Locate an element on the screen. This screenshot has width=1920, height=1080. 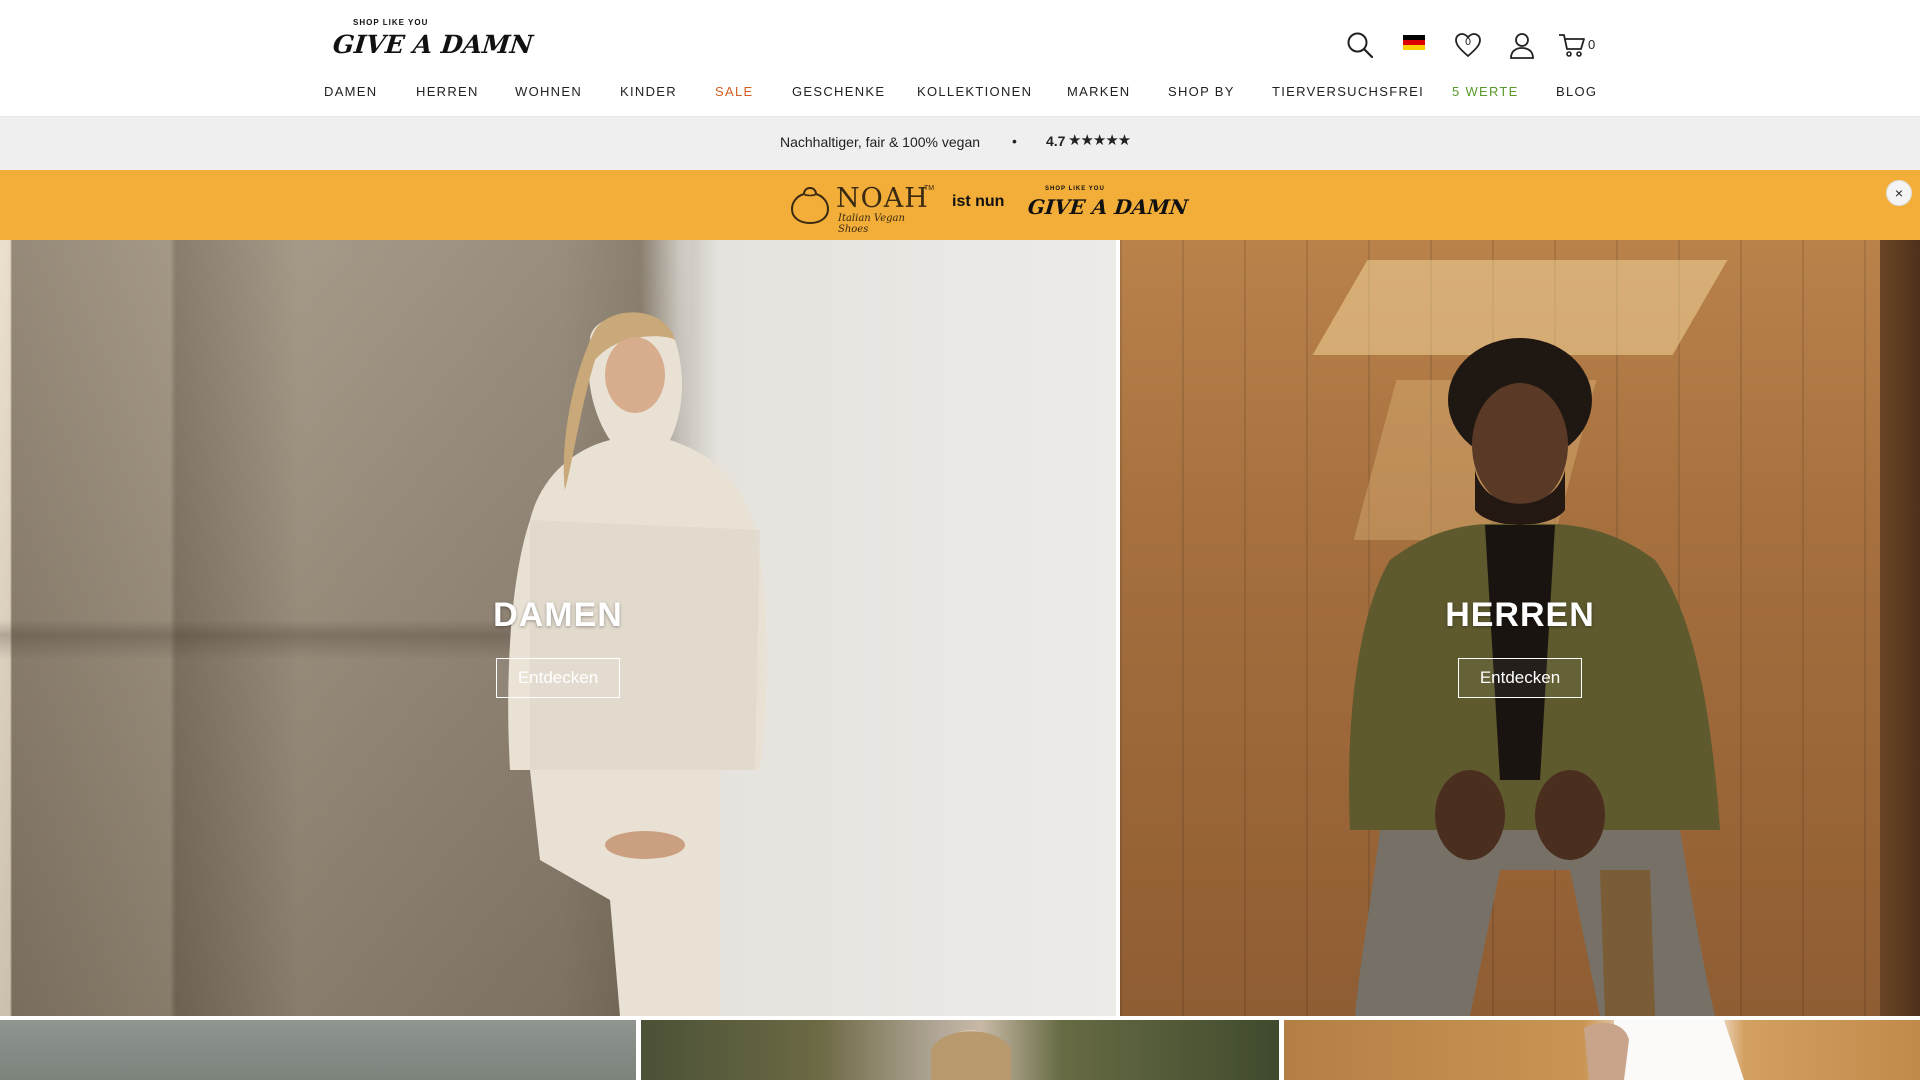
noah-logo: NOAH TM Italian Vegan Shoes is located at coordinates (861, 208).